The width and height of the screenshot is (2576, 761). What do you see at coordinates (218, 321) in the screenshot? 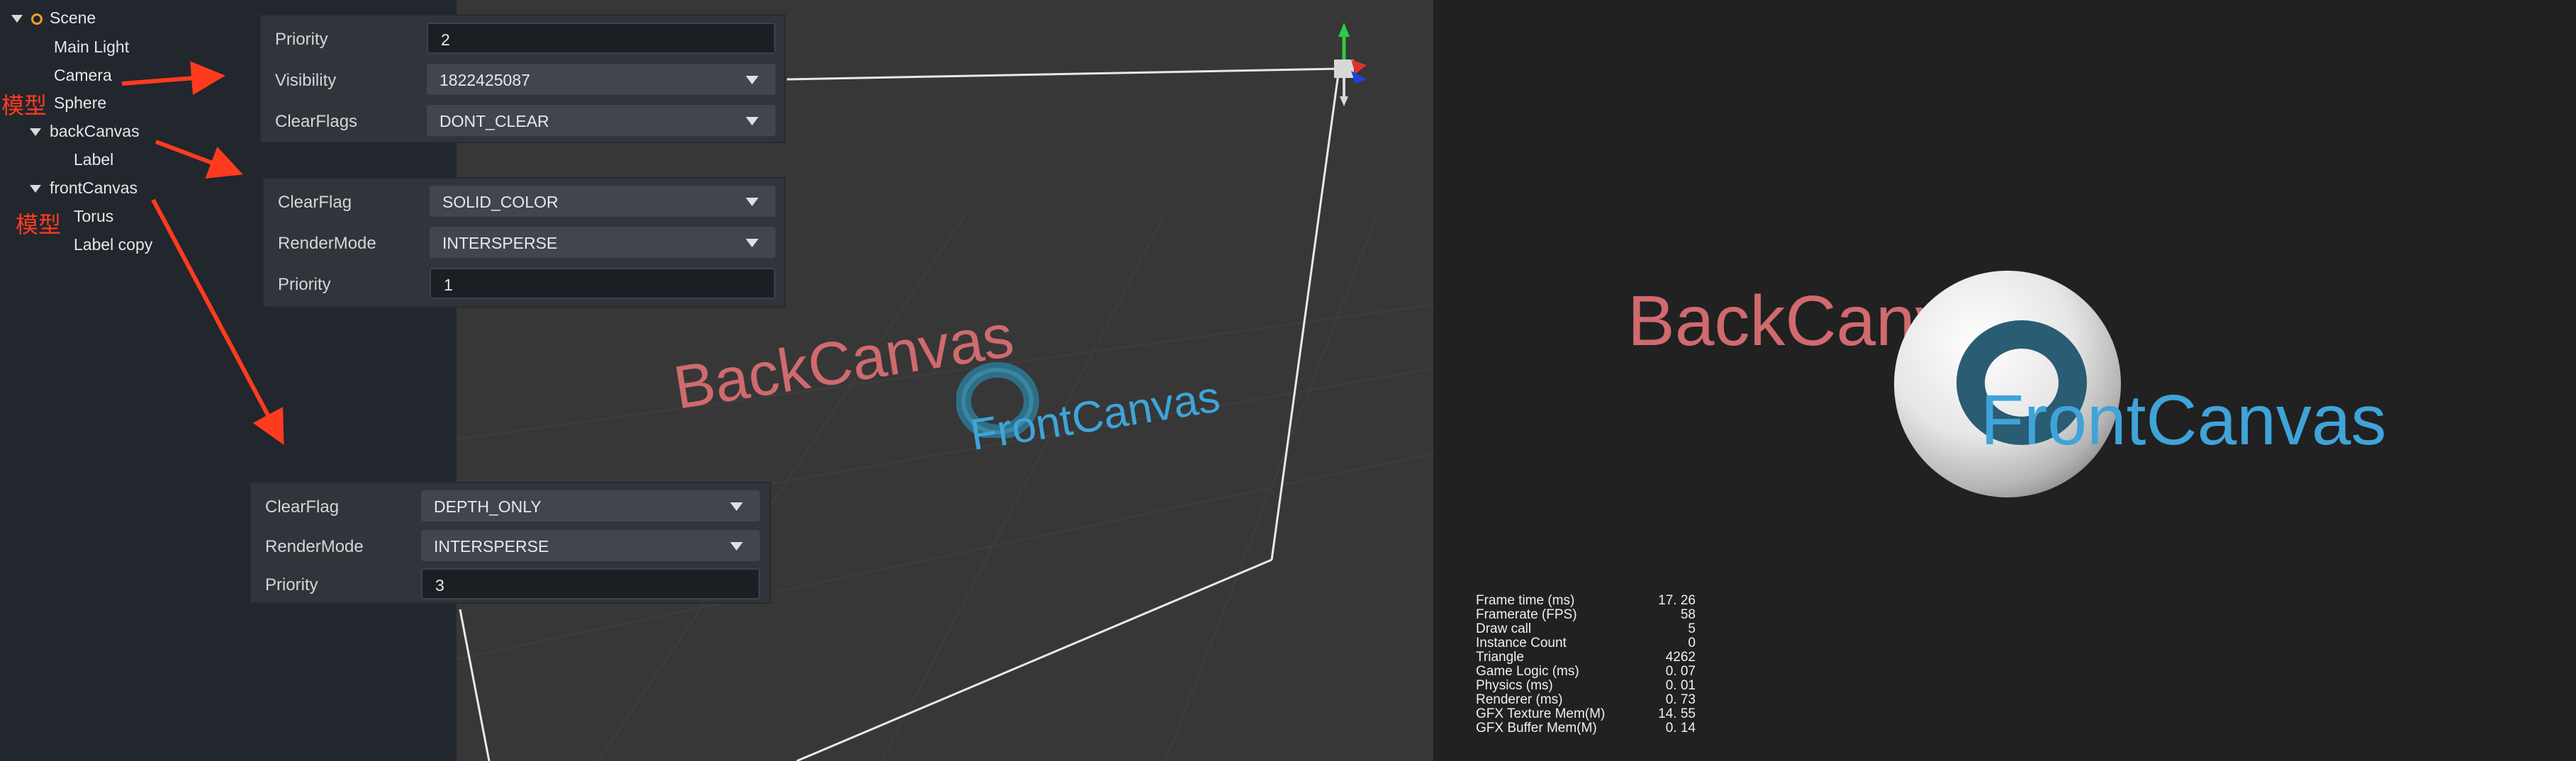
I see `arrow-frontcanvas-to-panel` at bounding box center [218, 321].